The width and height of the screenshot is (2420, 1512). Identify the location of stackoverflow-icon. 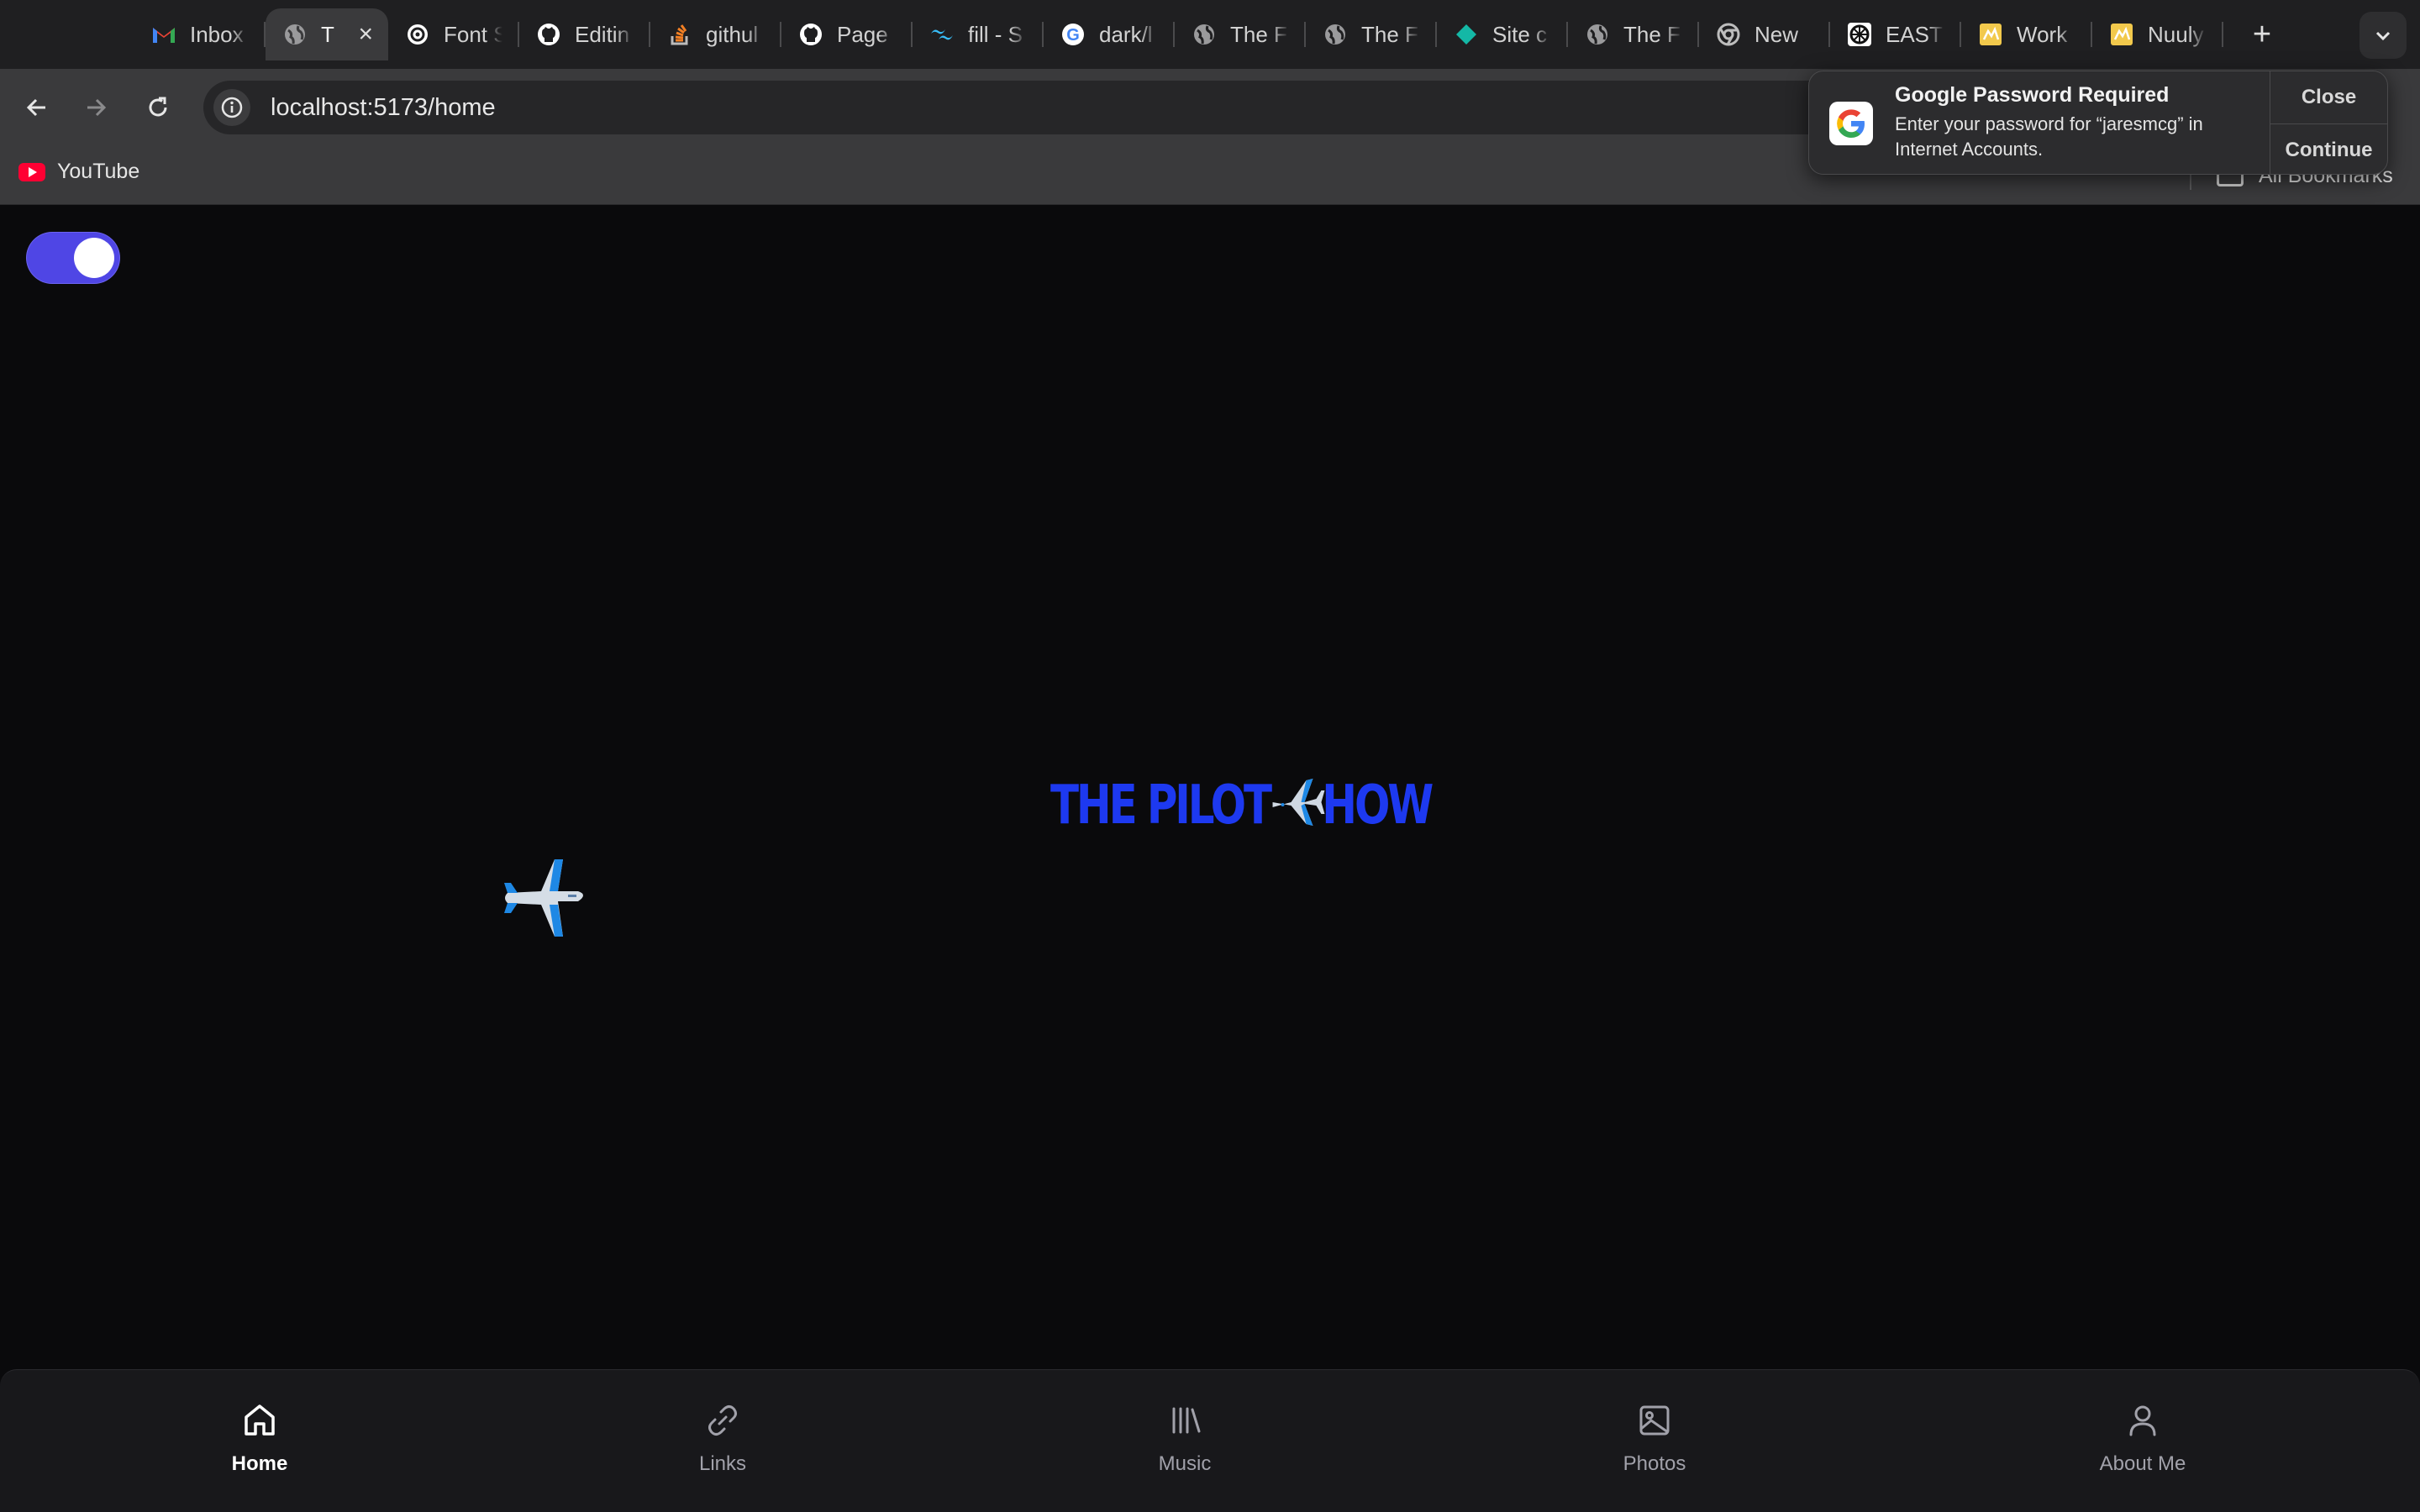
(679, 34).